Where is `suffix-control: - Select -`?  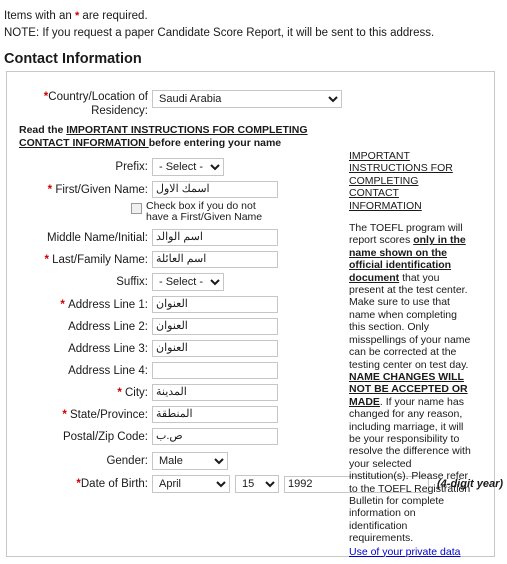
suffix-control: - Select - is located at coordinates (188, 282).